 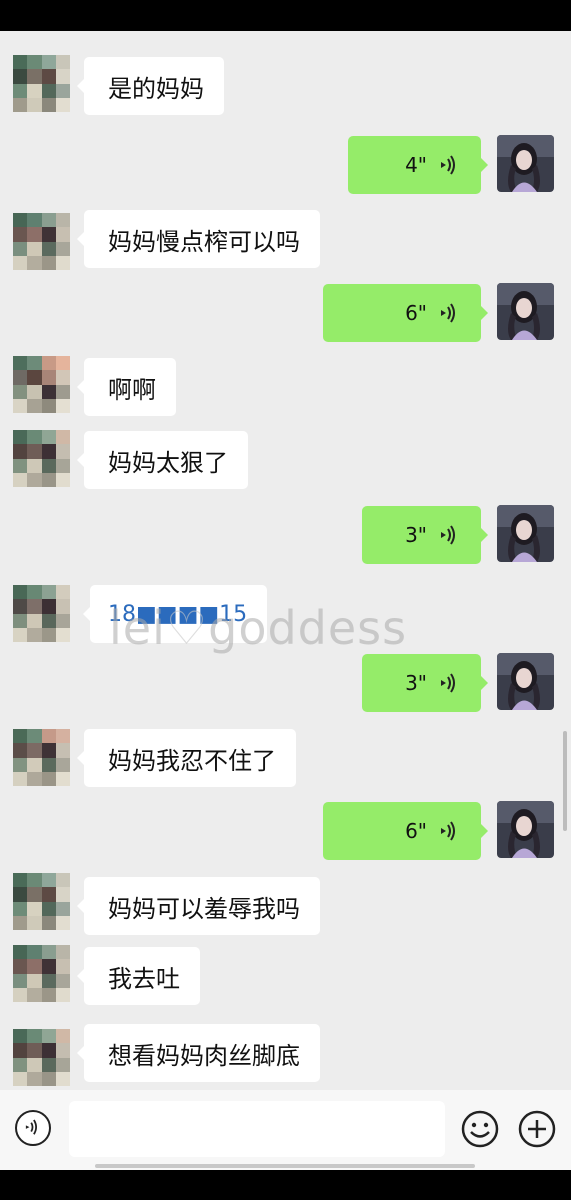 What do you see at coordinates (285, 85) in the screenshot?
I see `message-row: 是的妈妈` at bounding box center [285, 85].